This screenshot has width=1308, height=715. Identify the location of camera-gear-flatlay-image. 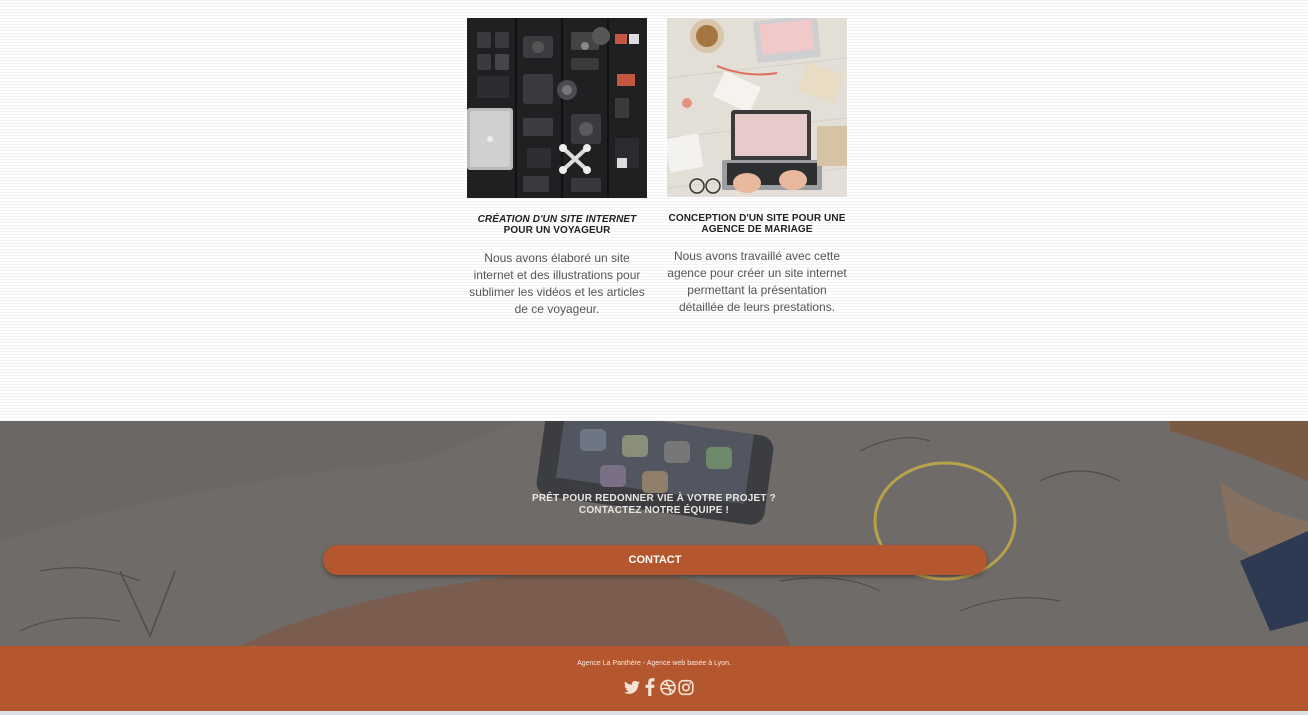
(557, 108).